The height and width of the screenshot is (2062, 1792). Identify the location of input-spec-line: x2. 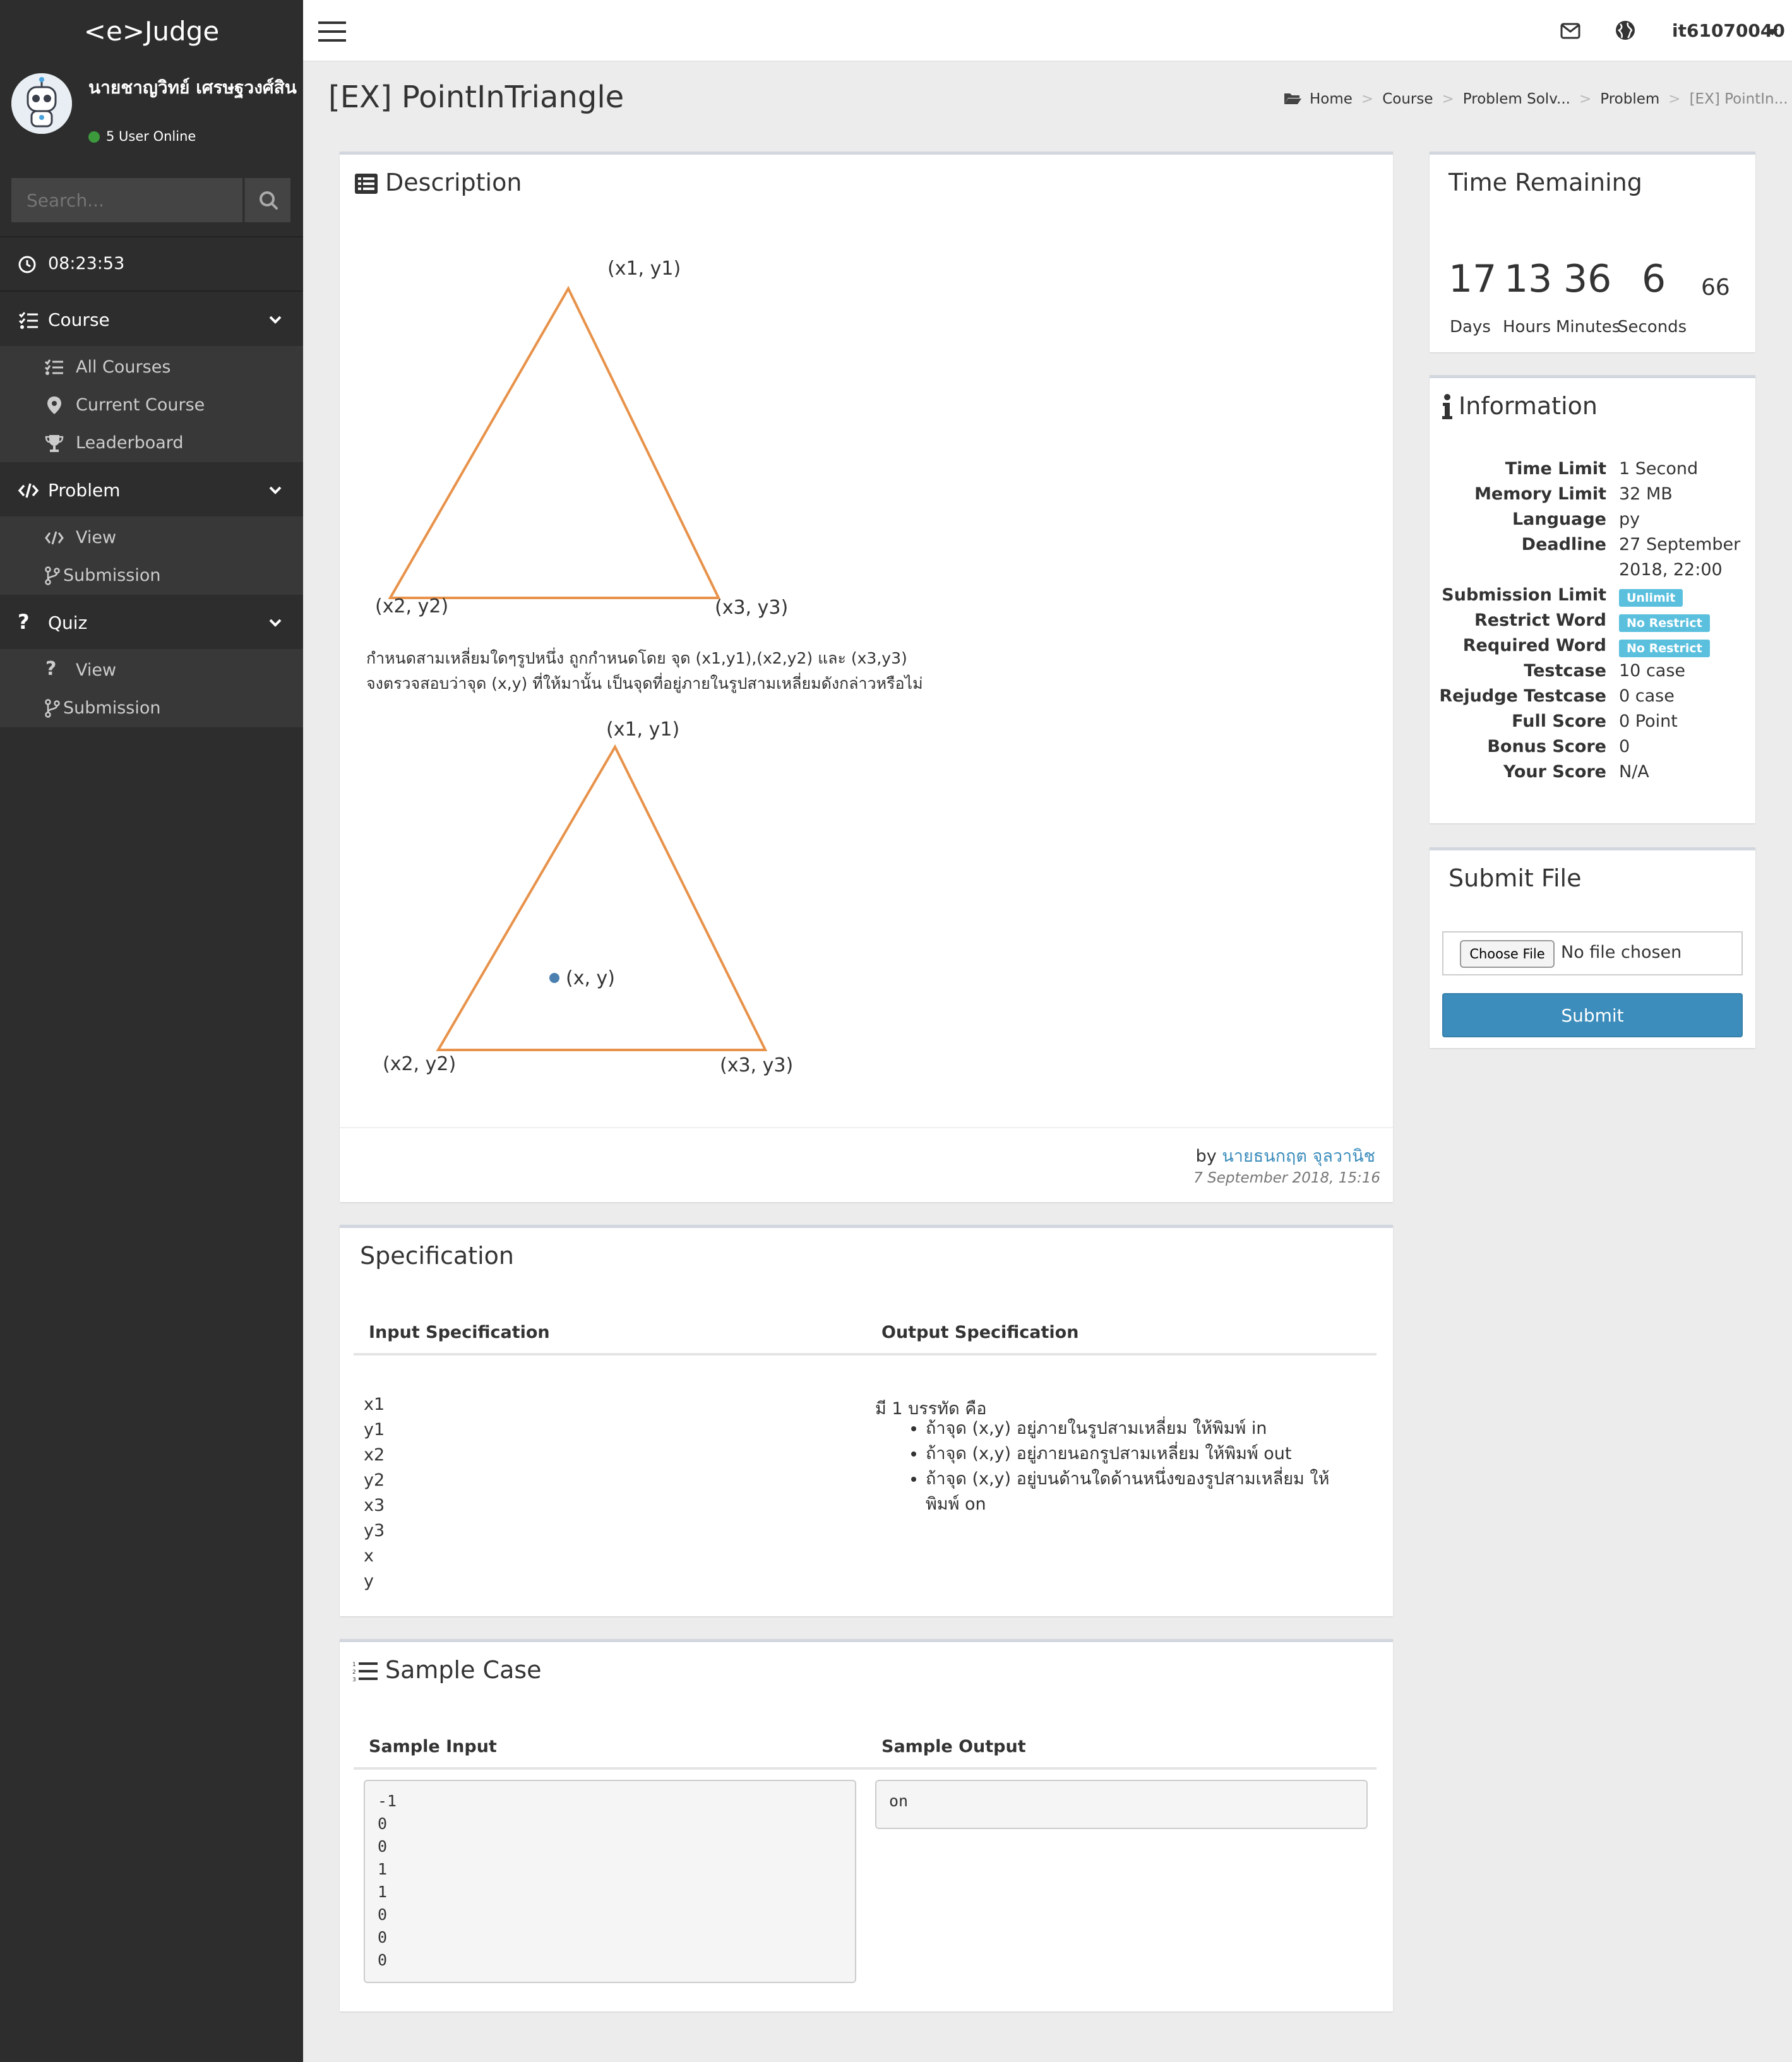
(374, 1455).